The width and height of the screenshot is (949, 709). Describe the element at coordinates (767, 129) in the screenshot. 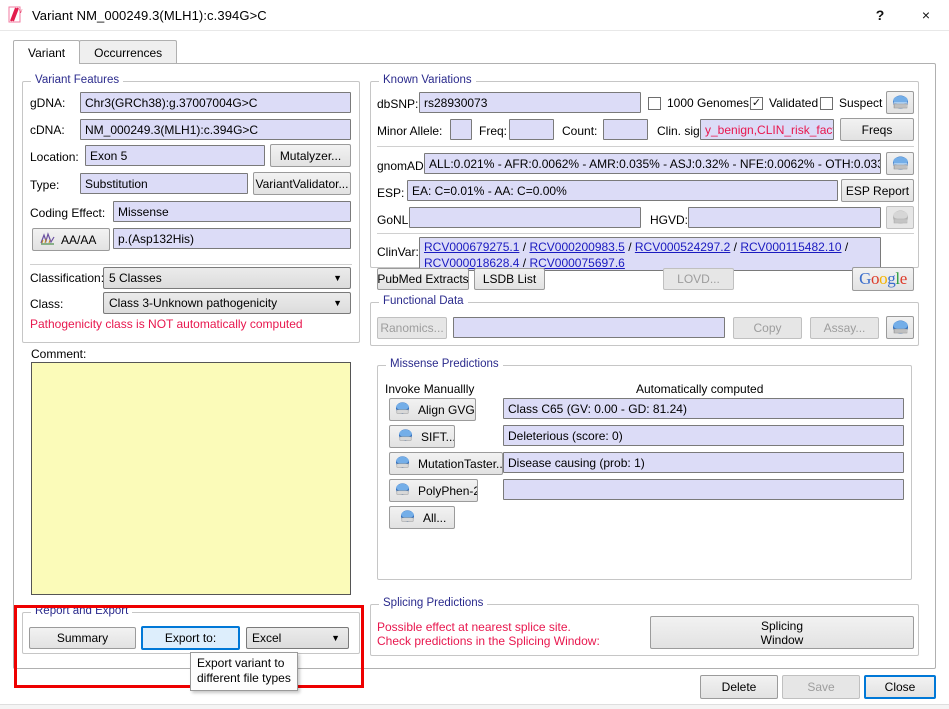

I see `clin-signif-field: y_benign,CLIN_risk_factor` at that location.